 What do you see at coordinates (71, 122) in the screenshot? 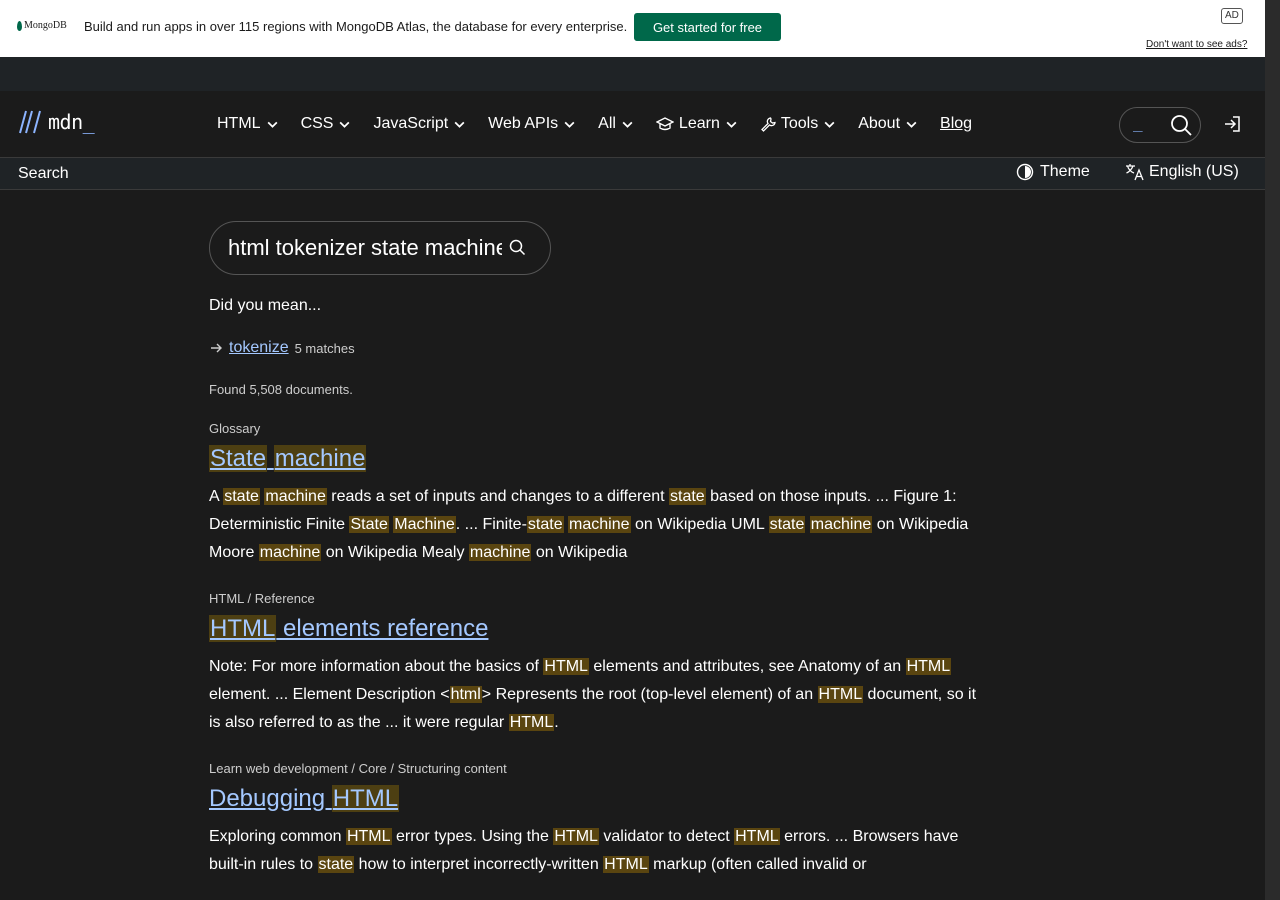
I see `logo-text: mdn_` at bounding box center [71, 122].